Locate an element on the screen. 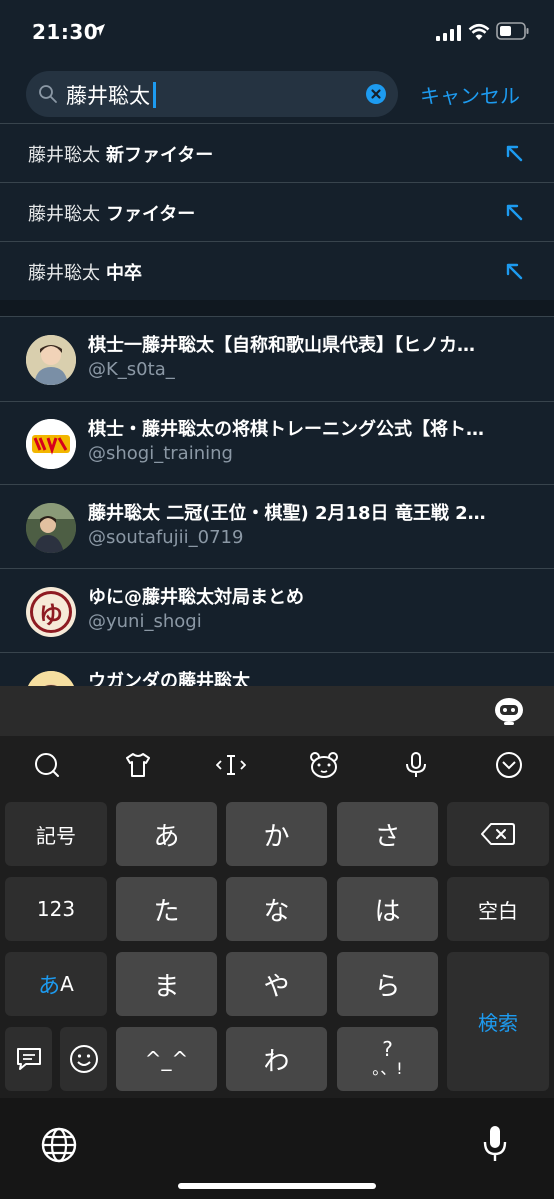 Image resolution: width=554 pixels, height=1199 pixels. key-wa: わ is located at coordinates (276, 1059).